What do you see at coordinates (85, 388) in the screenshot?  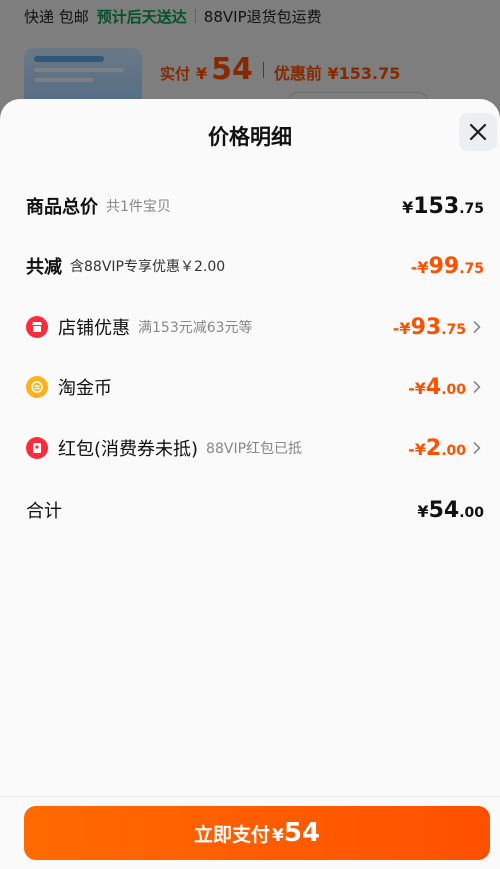 I see `row-label: 淘金币` at bounding box center [85, 388].